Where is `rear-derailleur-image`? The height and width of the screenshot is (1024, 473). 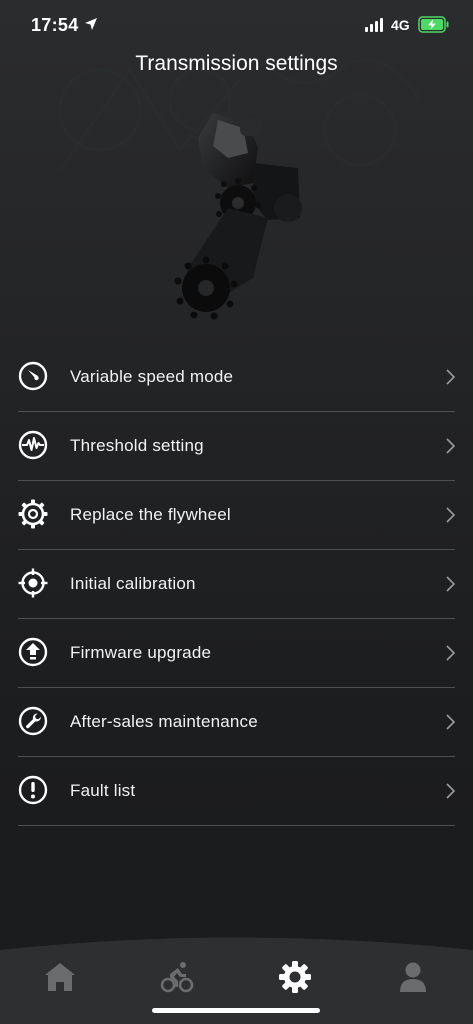 rear-derailleur-image is located at coordinates (238, 216).